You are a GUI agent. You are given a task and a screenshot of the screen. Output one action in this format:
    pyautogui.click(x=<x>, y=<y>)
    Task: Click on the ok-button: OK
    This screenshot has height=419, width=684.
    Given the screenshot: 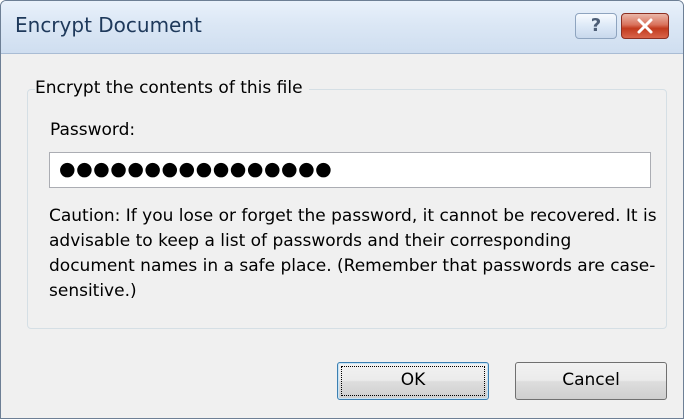 What is the action you would take?
    pyautogui.click(x=413, y=381)
    